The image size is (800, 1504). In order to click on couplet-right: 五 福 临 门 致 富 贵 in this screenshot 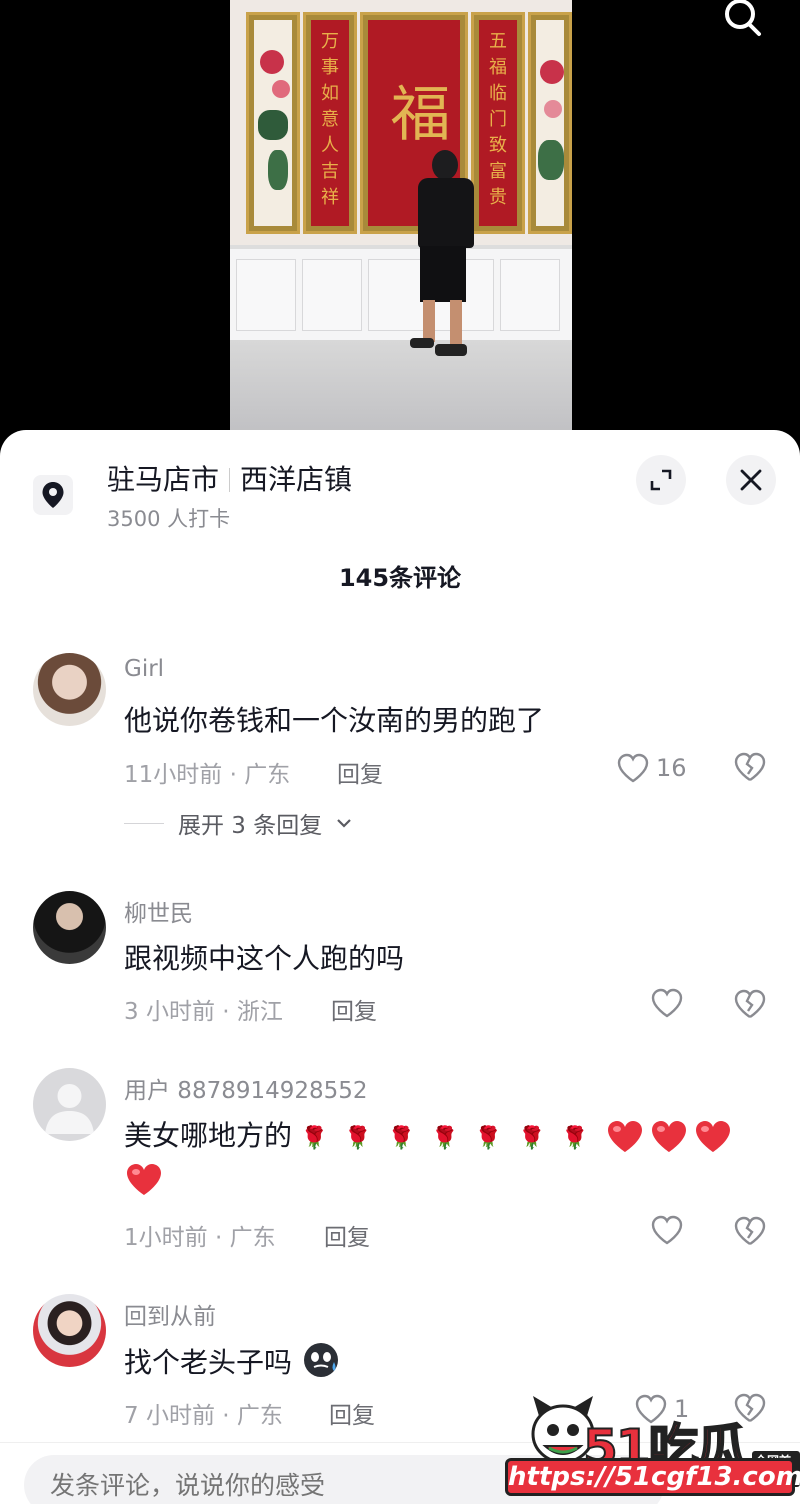, I will do `click(498, 123)`.